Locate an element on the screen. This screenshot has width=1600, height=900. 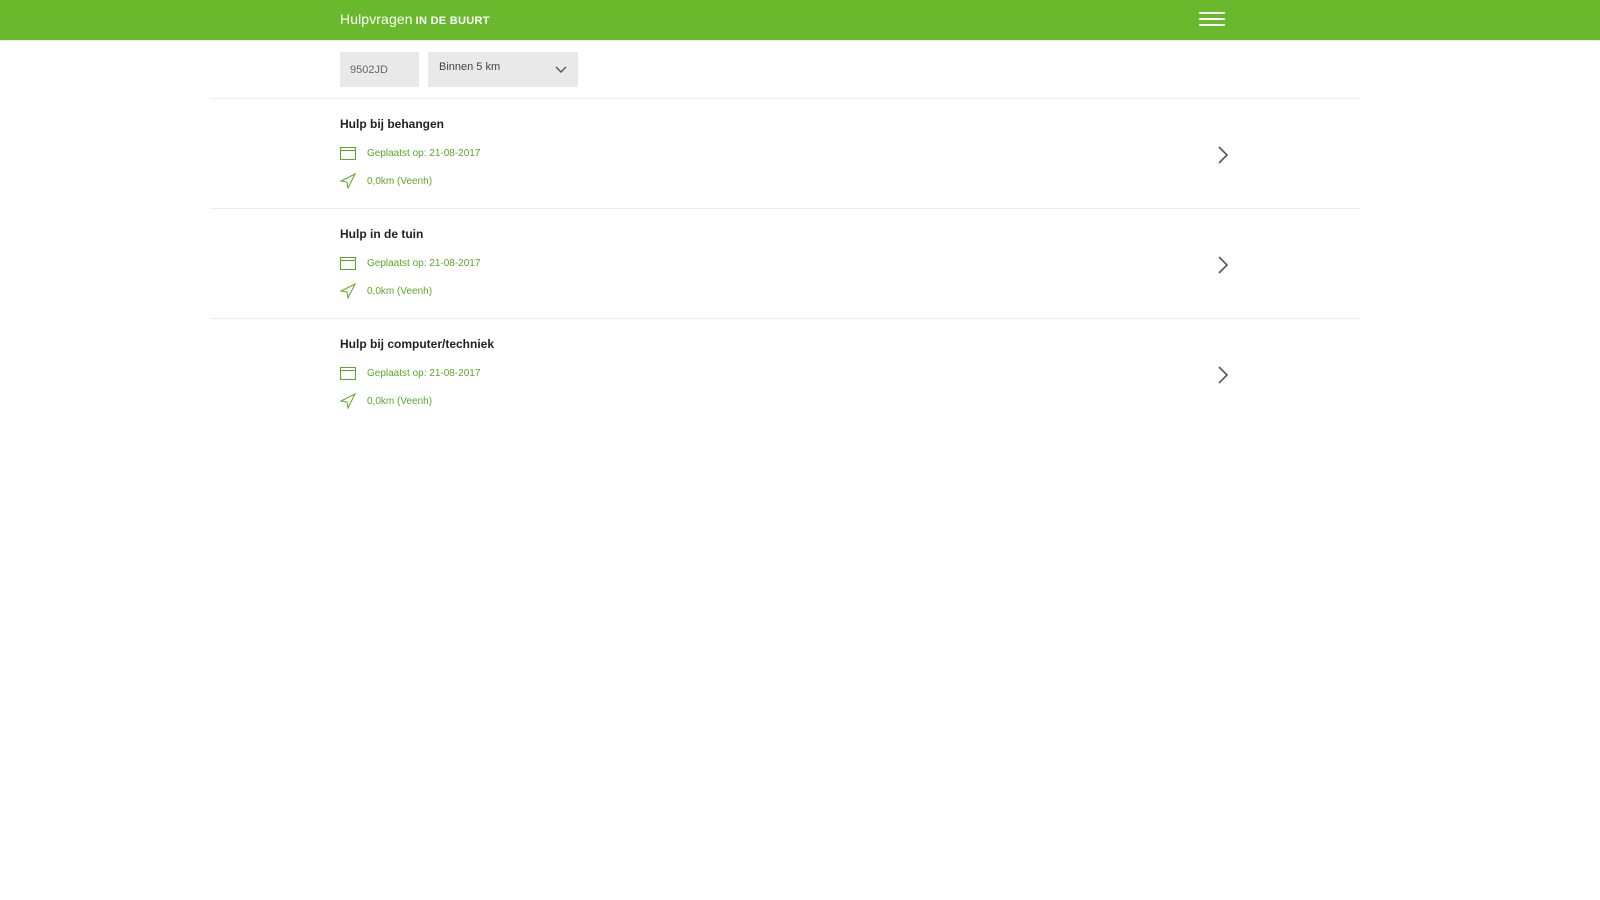
request-title: Hulp bij behangen is located at coordinates (392, 124).